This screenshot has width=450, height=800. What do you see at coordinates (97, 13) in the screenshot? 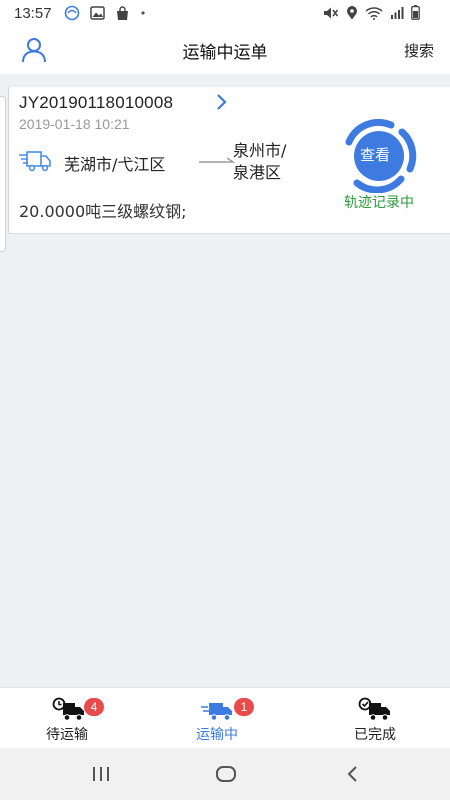
I see `image-icon` at bounding box center [97, 13].